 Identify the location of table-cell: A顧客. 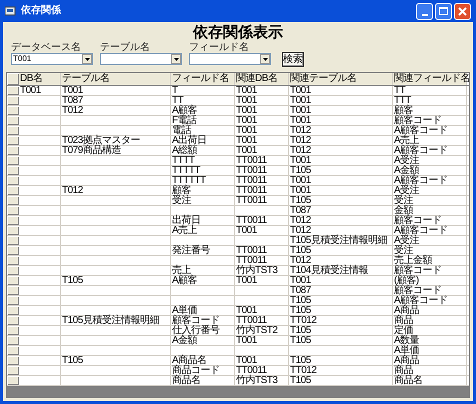
(203, 110).